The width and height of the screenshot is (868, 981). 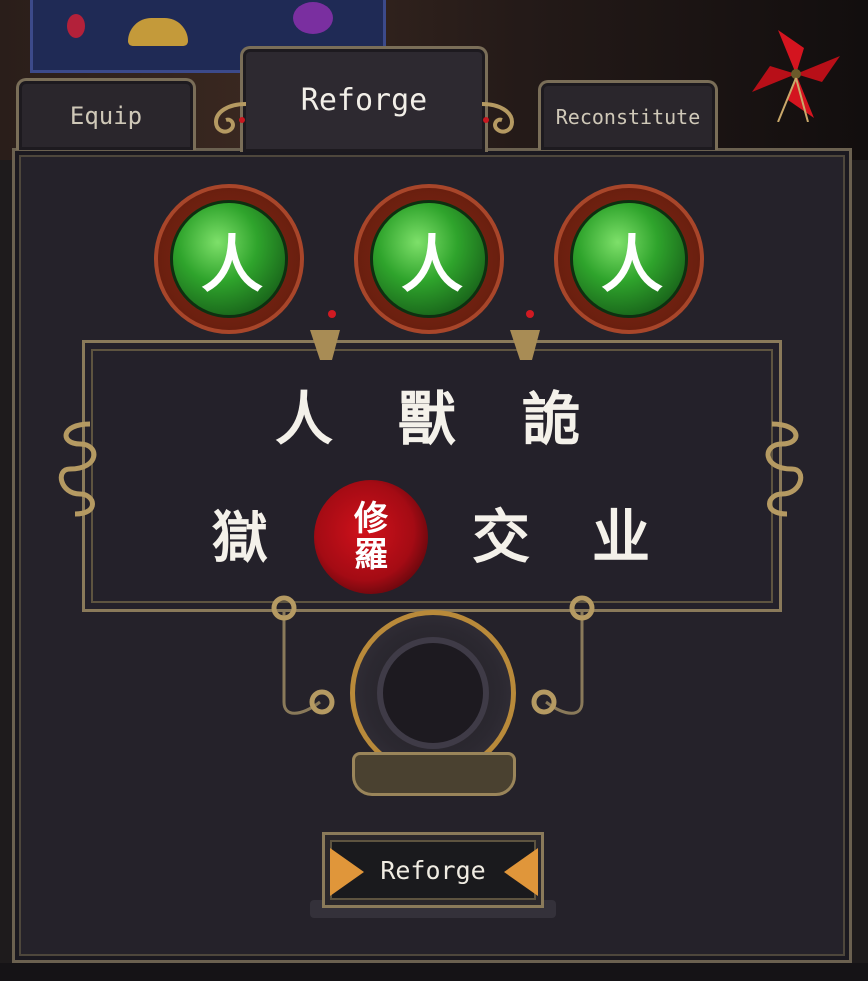 What do you see at coordinates (158, 32) in the screenshot?
I see `lamp-decoration` at bounding box center [158, 32].